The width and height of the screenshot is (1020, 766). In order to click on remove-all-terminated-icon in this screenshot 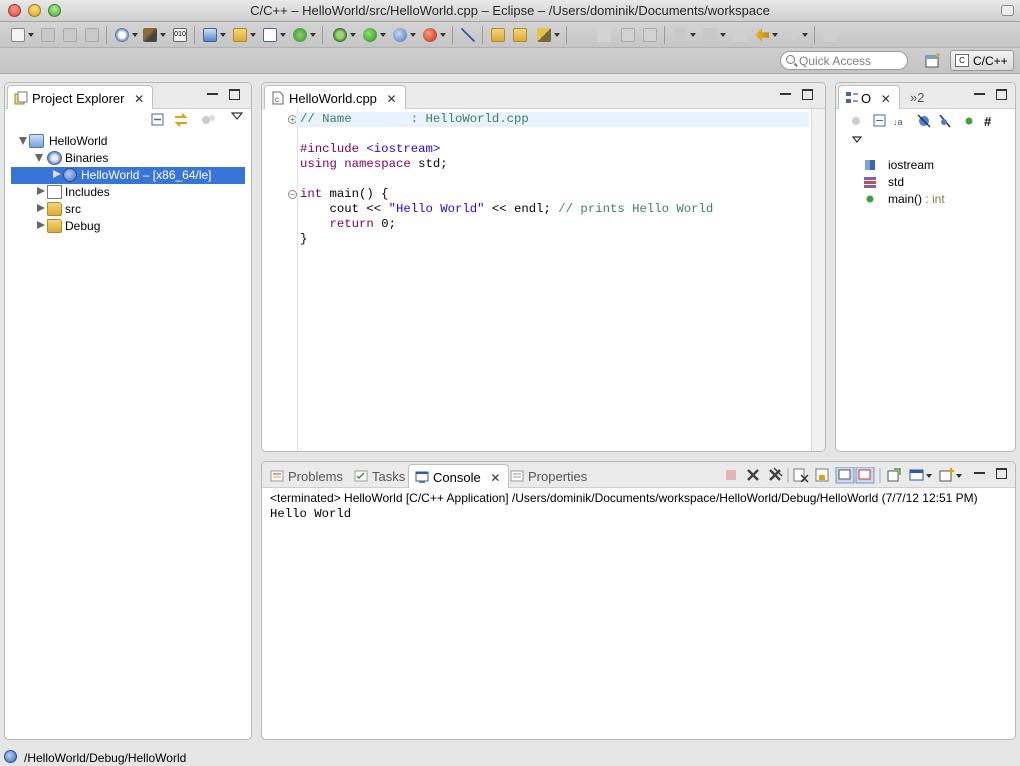, I will do `click(776, 474)`.